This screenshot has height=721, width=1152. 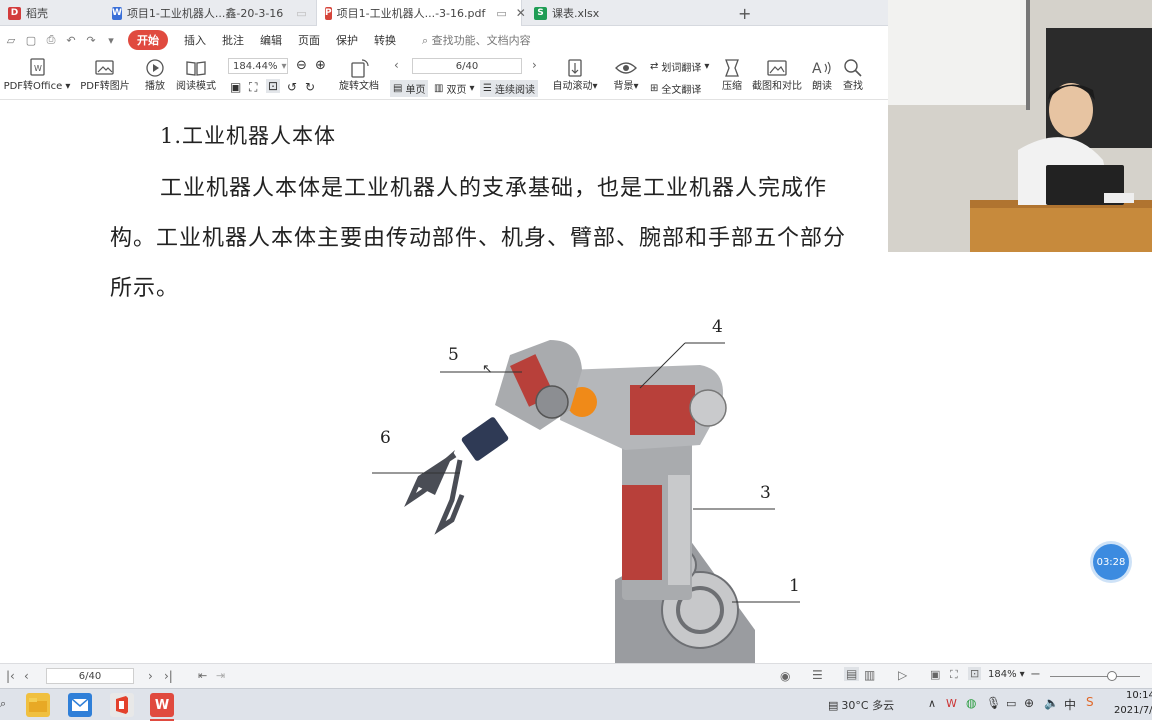 I want to click on read-aloud-label: 朗读, so click(x=822, y=86).